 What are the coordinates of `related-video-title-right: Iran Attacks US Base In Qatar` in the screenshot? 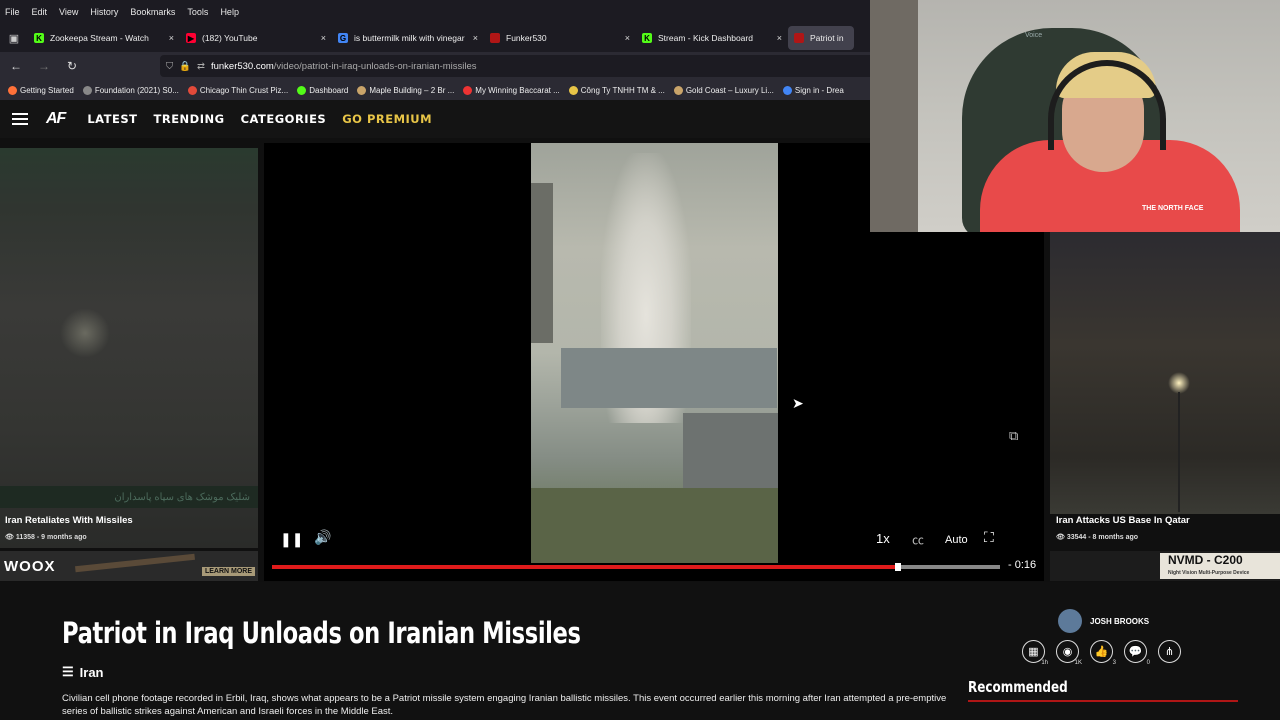 It's located at (1123, 520).